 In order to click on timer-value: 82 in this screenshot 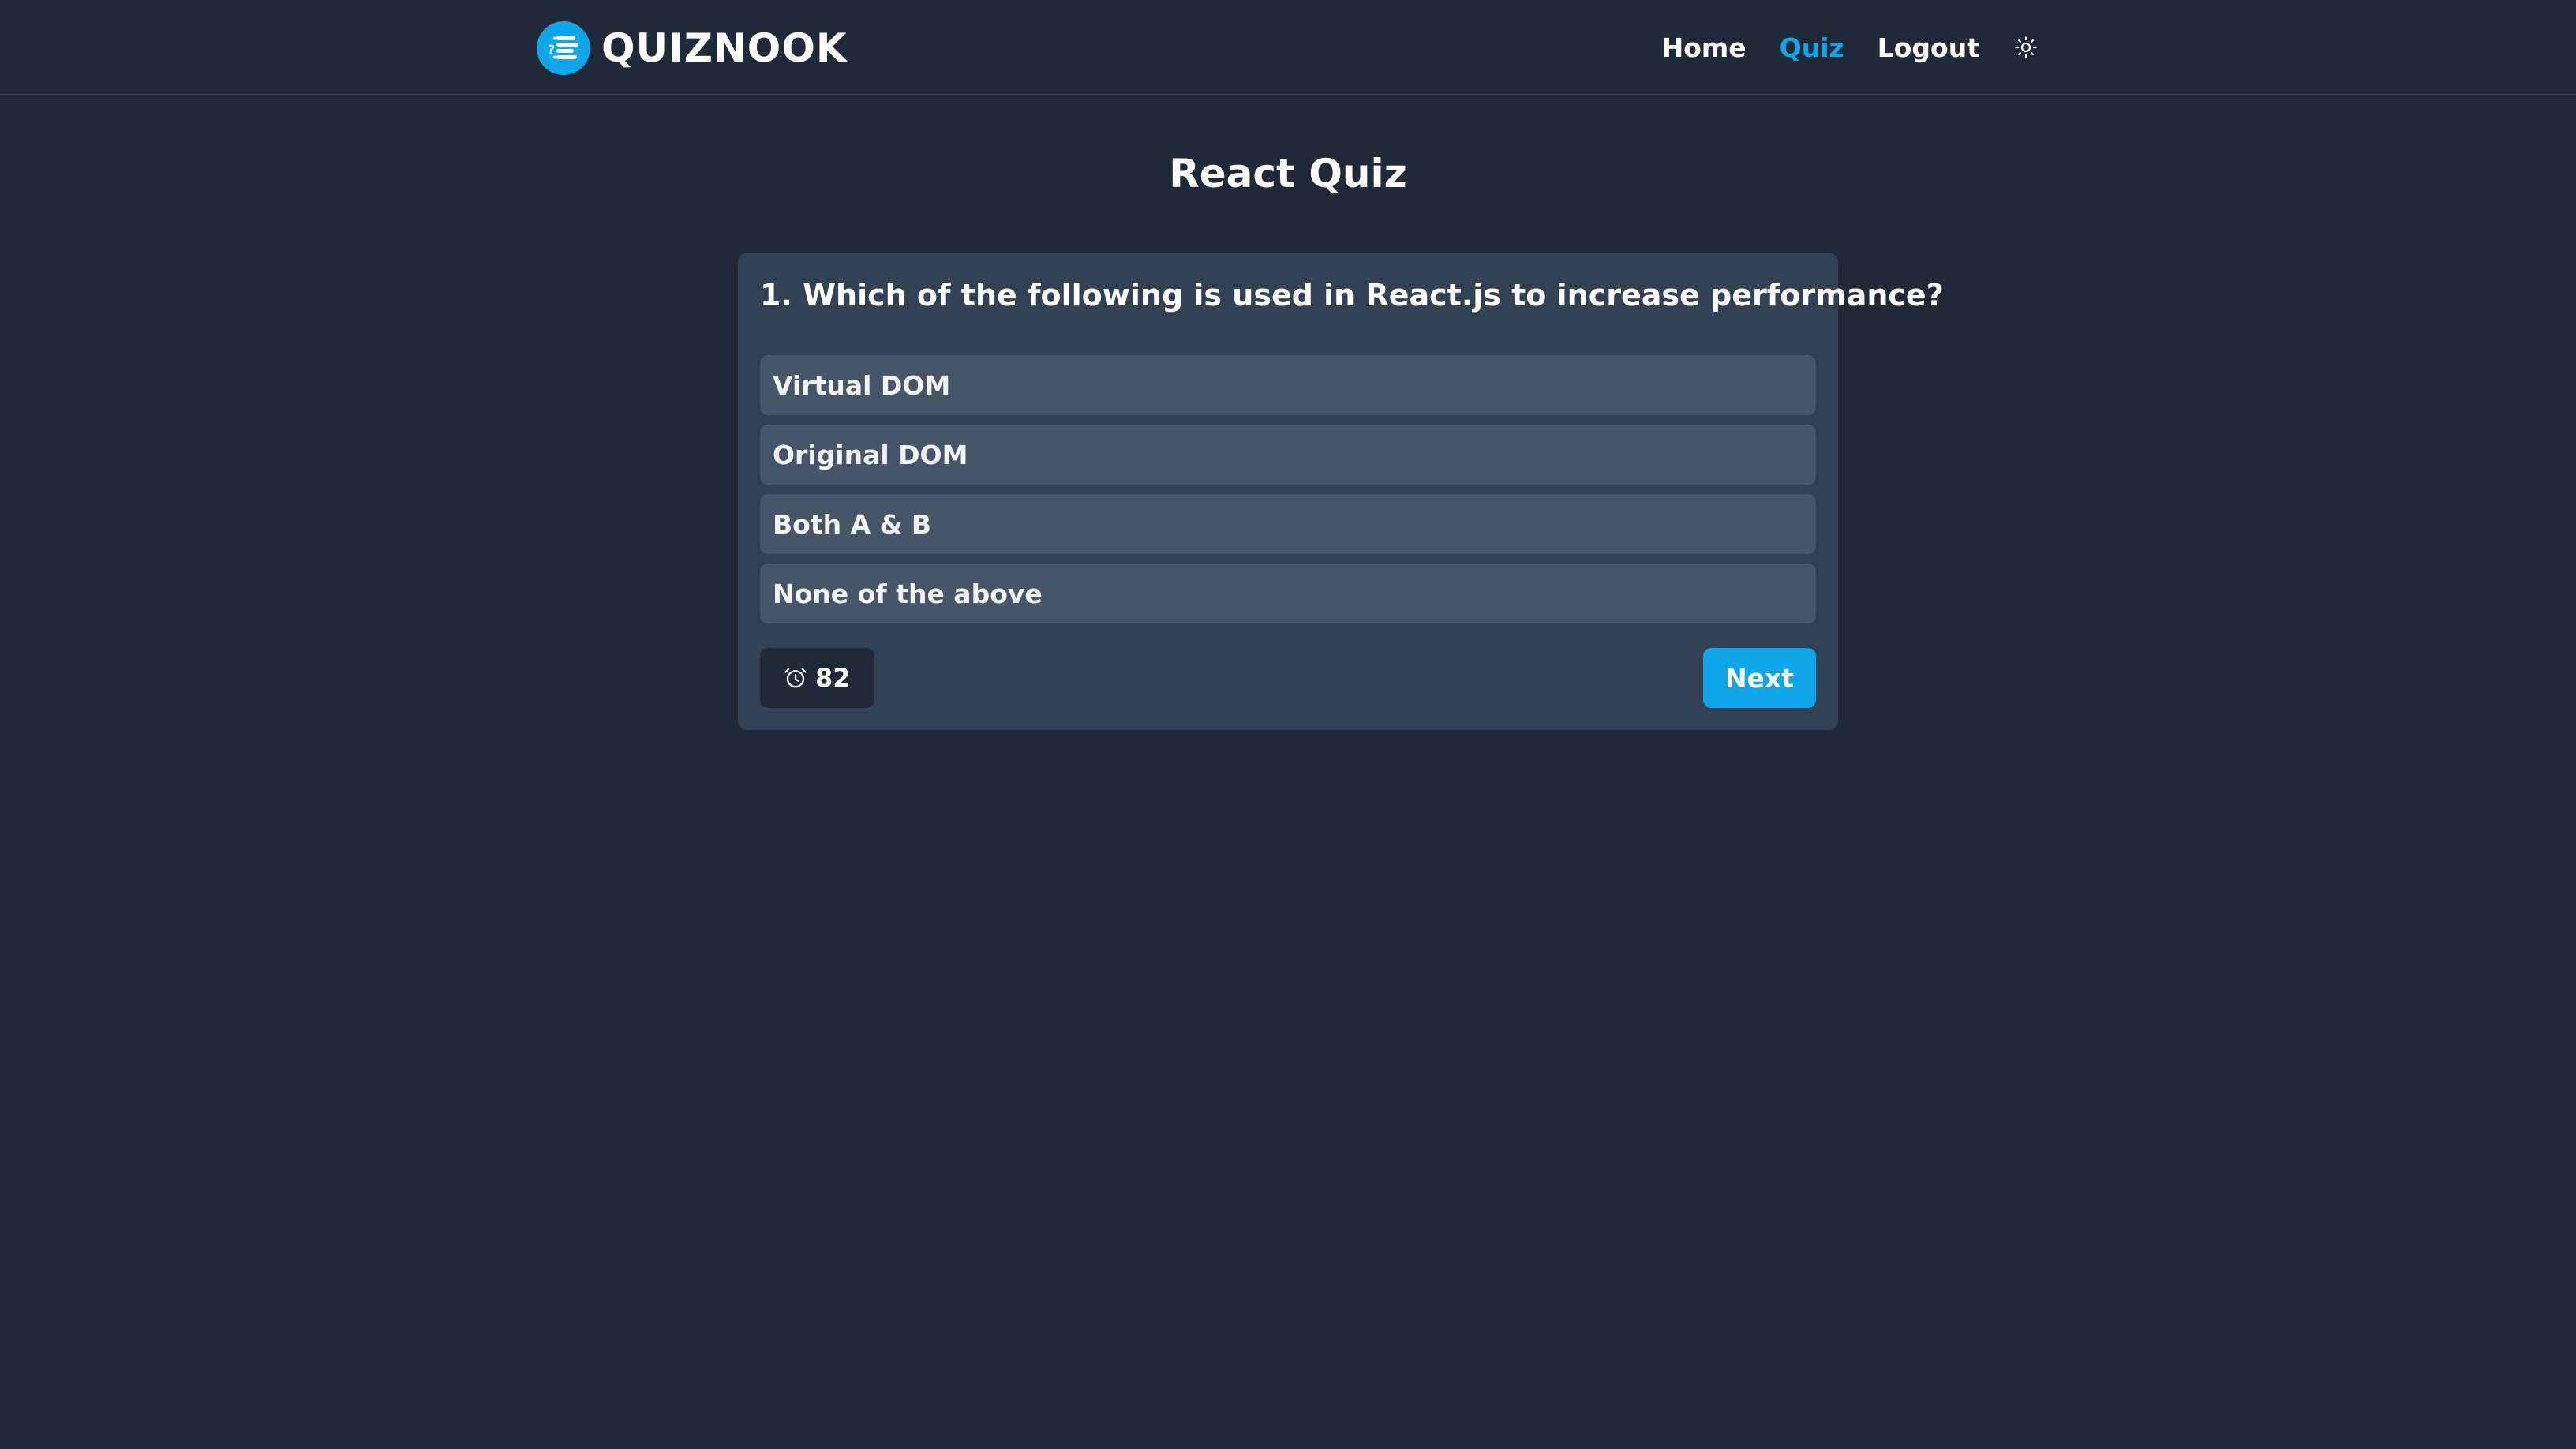, I will do `click(833, 678)`.